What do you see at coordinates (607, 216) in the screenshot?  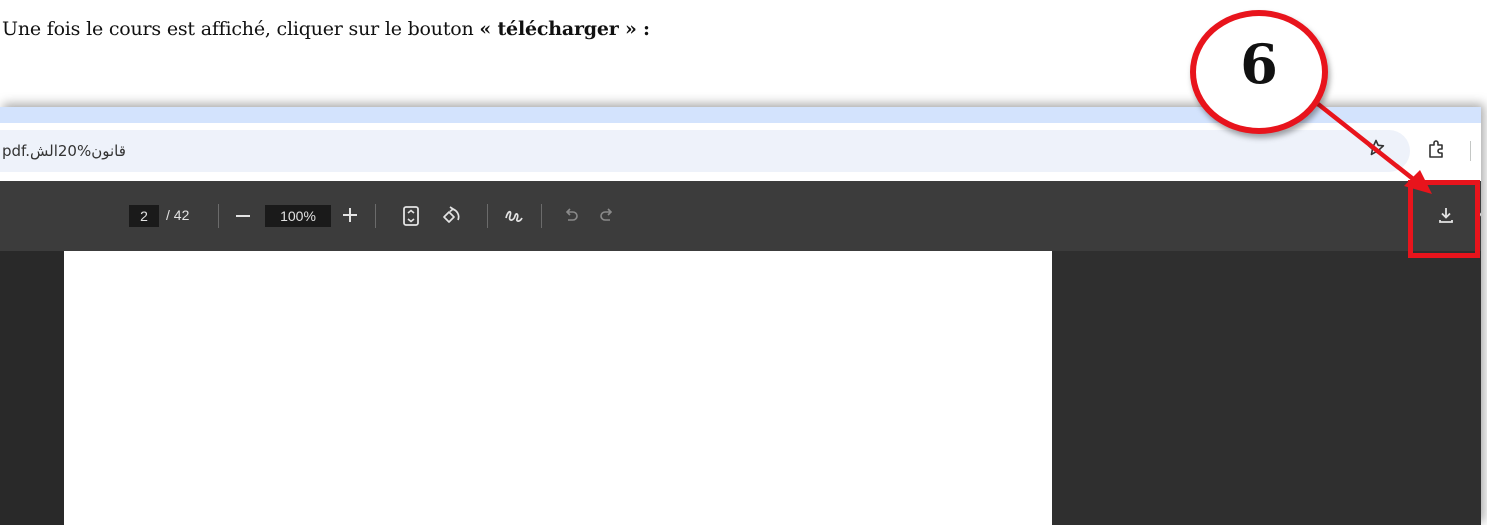 I see `redo-icon` at bounding box center [607, 216].